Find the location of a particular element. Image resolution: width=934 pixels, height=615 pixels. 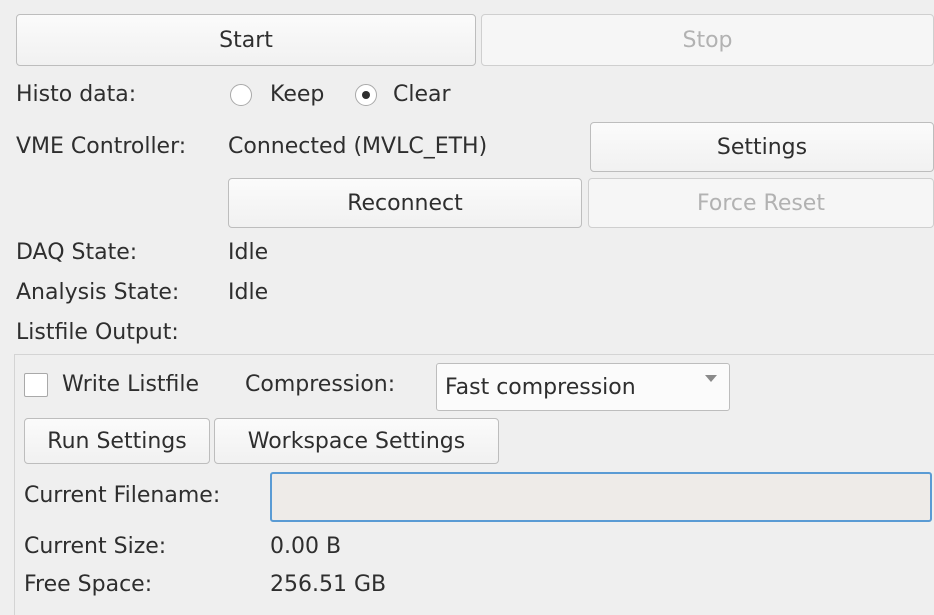

compression-select: Fast compression is located at coordinates (583, 387).